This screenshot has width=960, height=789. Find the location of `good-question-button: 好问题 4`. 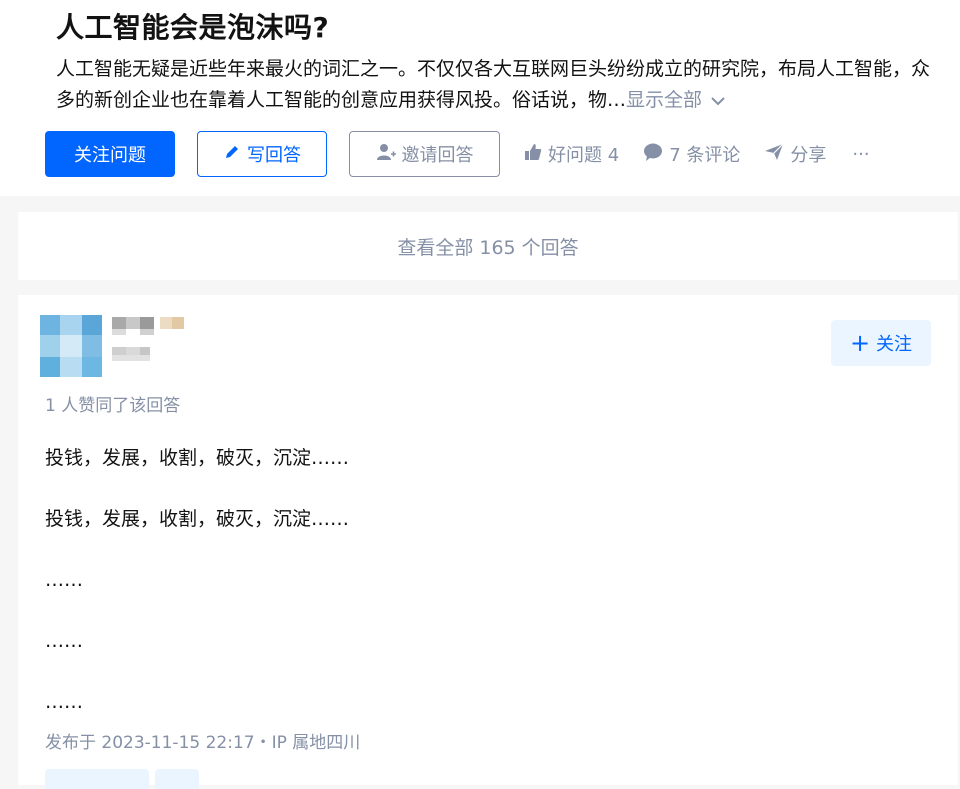

good-question-button: 好问题 4 is located at coordinates (571, 154).